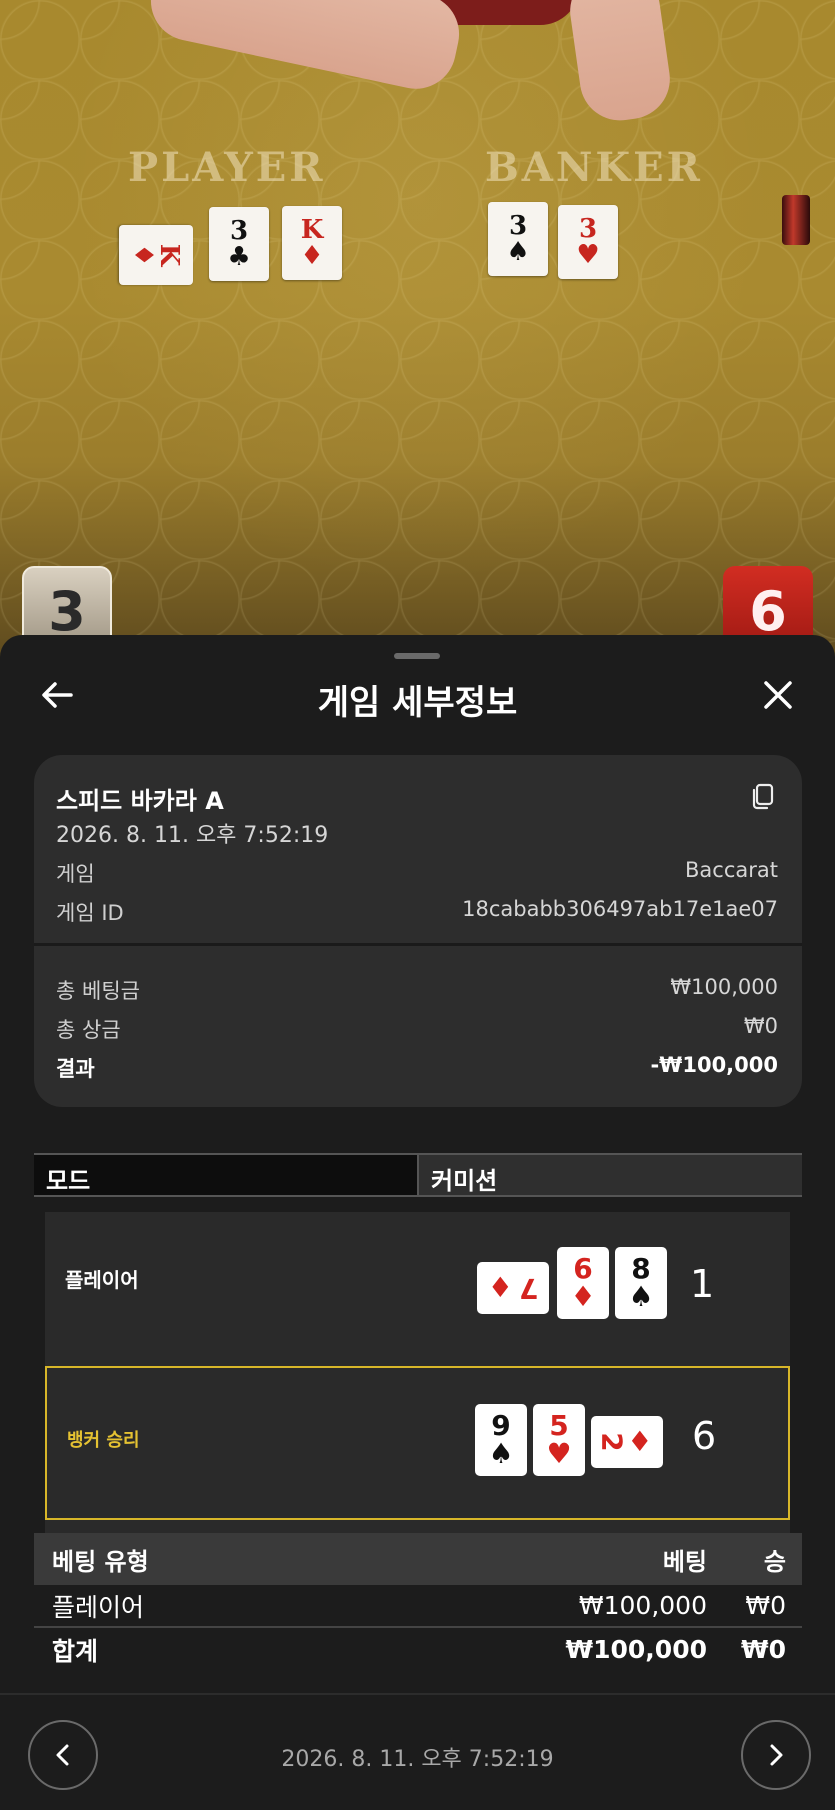 Image resolution: width=835 pixels, height=1810 pixels. I want to click on table-banker-card-2: 3 ♥, so click(588, 242).